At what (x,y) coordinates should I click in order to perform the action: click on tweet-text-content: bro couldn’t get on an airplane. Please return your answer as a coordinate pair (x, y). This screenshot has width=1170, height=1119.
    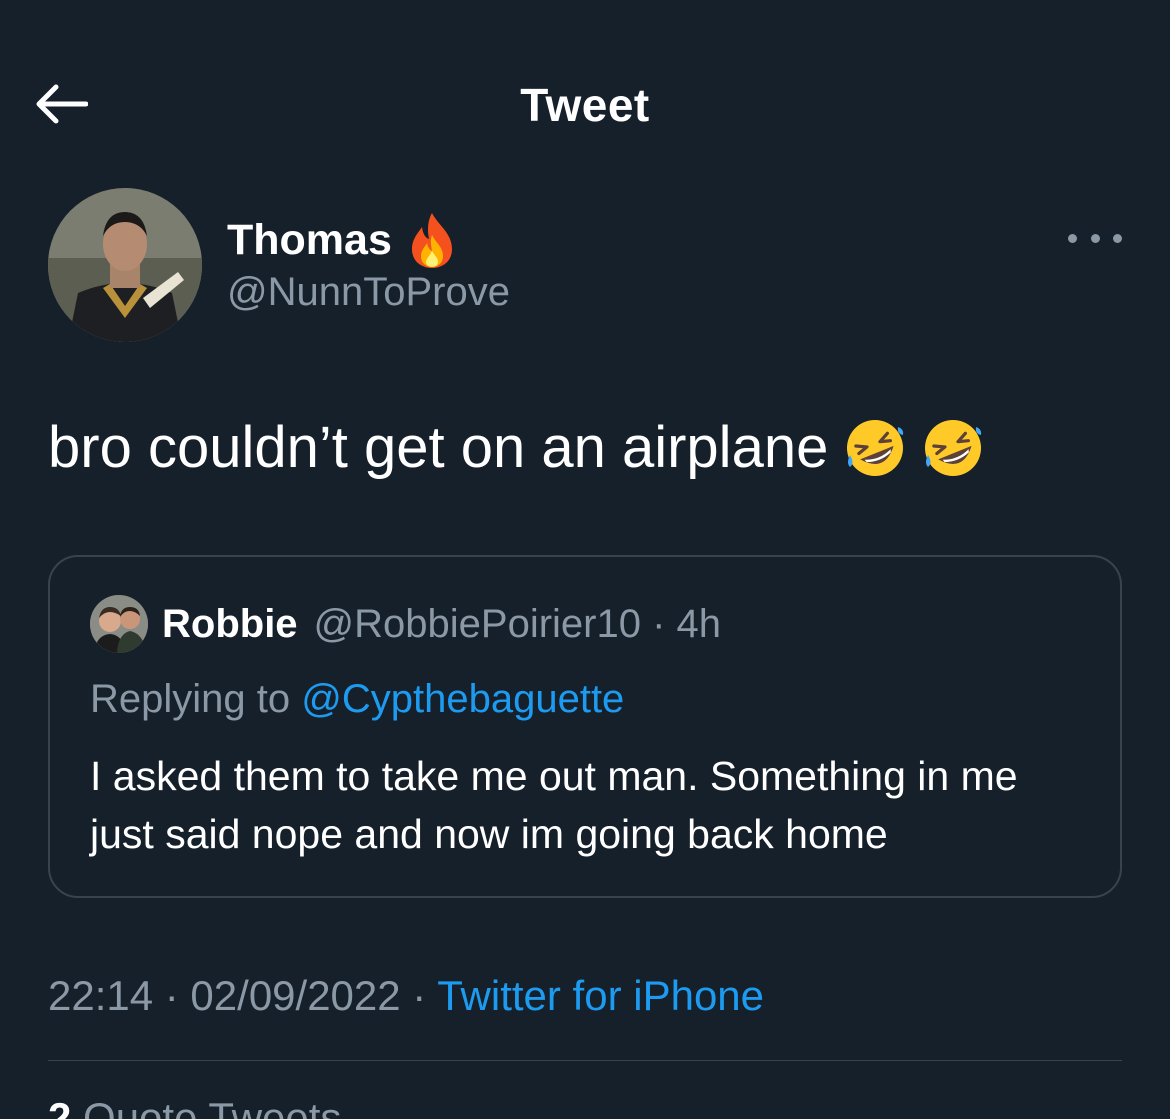
    Looking at the image, I should click on (438, 447).